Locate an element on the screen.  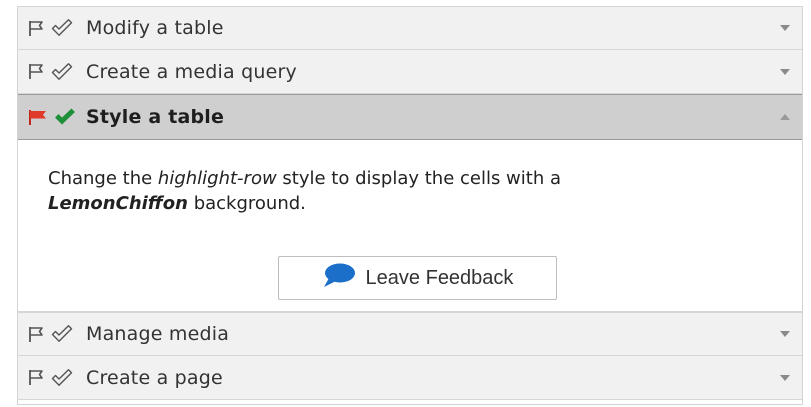
task-title: Manage media is located at coordinates (158, 334).